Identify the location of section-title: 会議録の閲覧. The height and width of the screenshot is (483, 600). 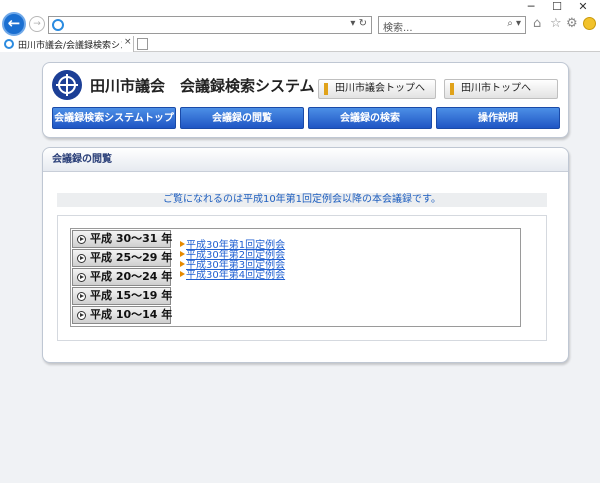
(305, 160).